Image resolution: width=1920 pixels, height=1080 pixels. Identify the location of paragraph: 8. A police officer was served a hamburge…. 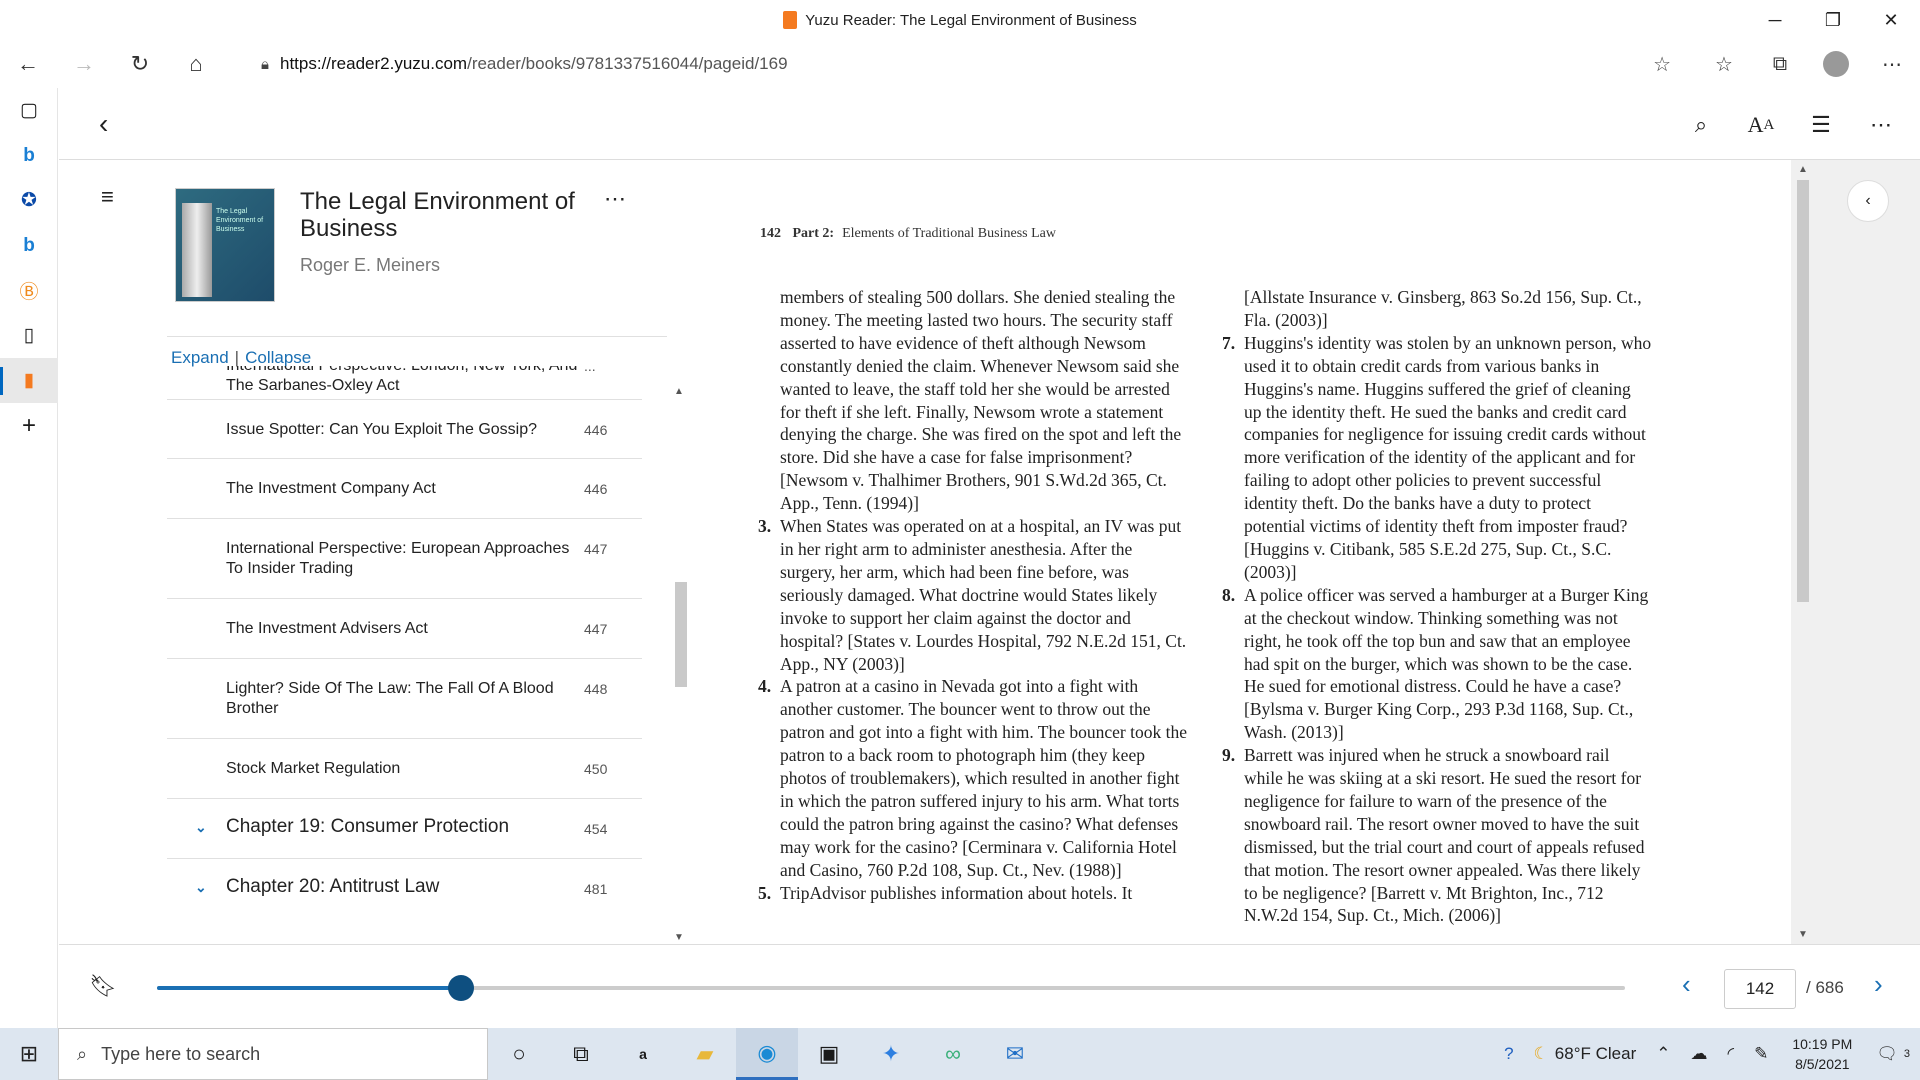
(1437, 664).